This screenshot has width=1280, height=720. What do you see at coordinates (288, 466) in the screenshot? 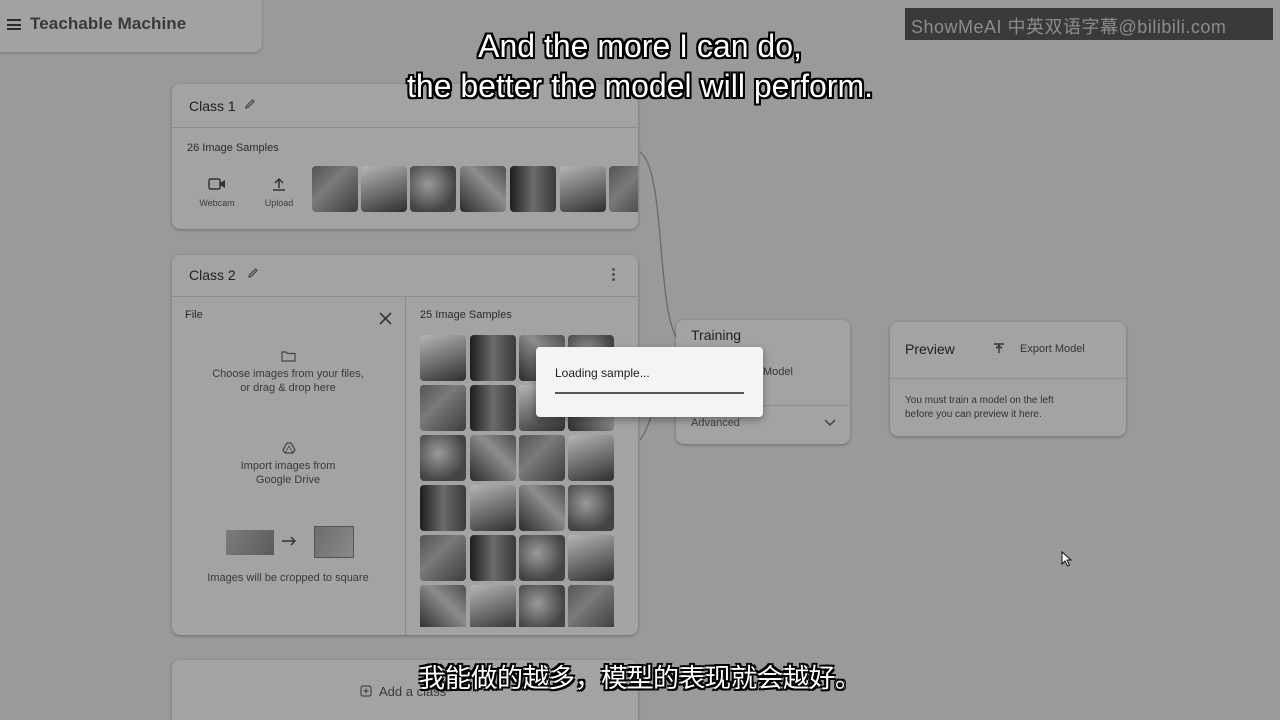
I see `import-drive-line-1: Import images from` at bounding box center [288, 466].